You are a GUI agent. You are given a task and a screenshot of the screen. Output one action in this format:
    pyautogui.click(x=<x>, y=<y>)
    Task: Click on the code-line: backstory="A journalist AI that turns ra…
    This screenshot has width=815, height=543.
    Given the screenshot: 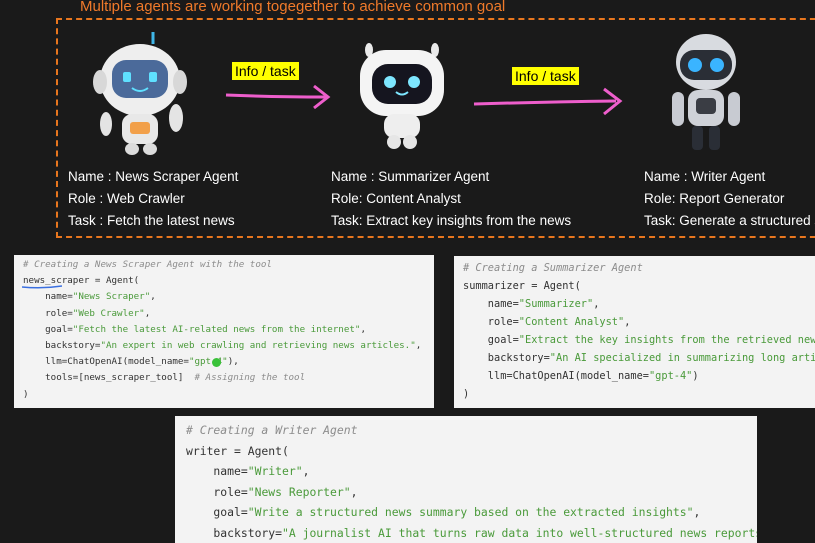 What is the action you would take?
    pyautogui.click(x=471, y=532)
    